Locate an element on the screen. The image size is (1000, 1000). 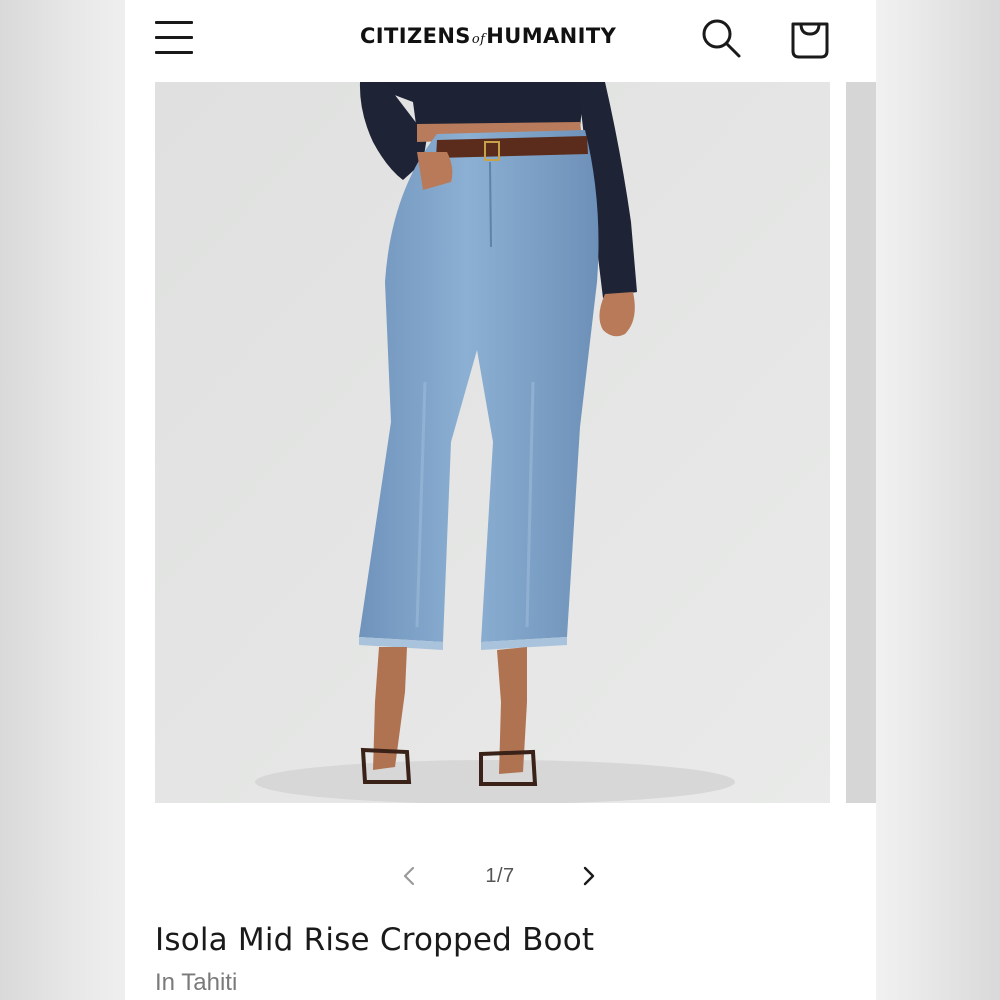
left-backdrop is located at coordinates (62, 500).